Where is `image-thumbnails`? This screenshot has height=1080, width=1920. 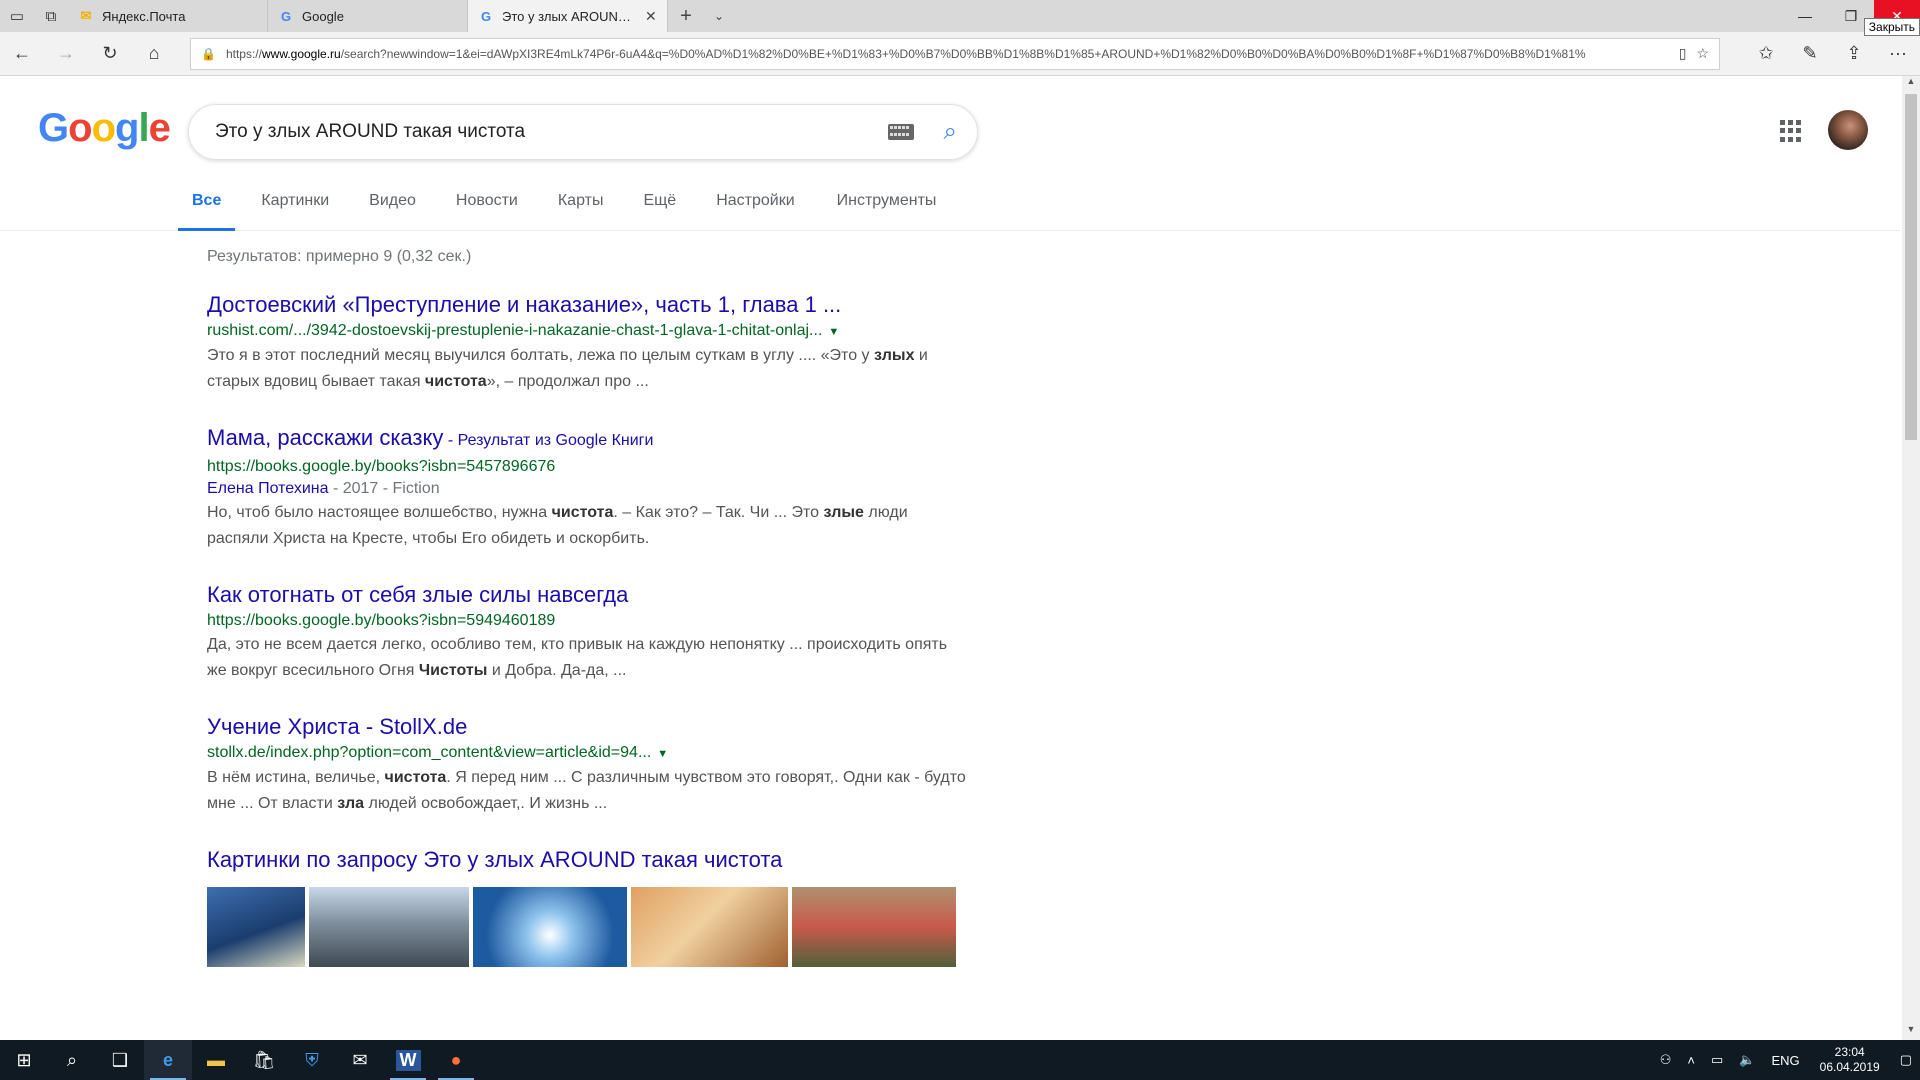 image-thumbnails is located at coordinates (587, 927).